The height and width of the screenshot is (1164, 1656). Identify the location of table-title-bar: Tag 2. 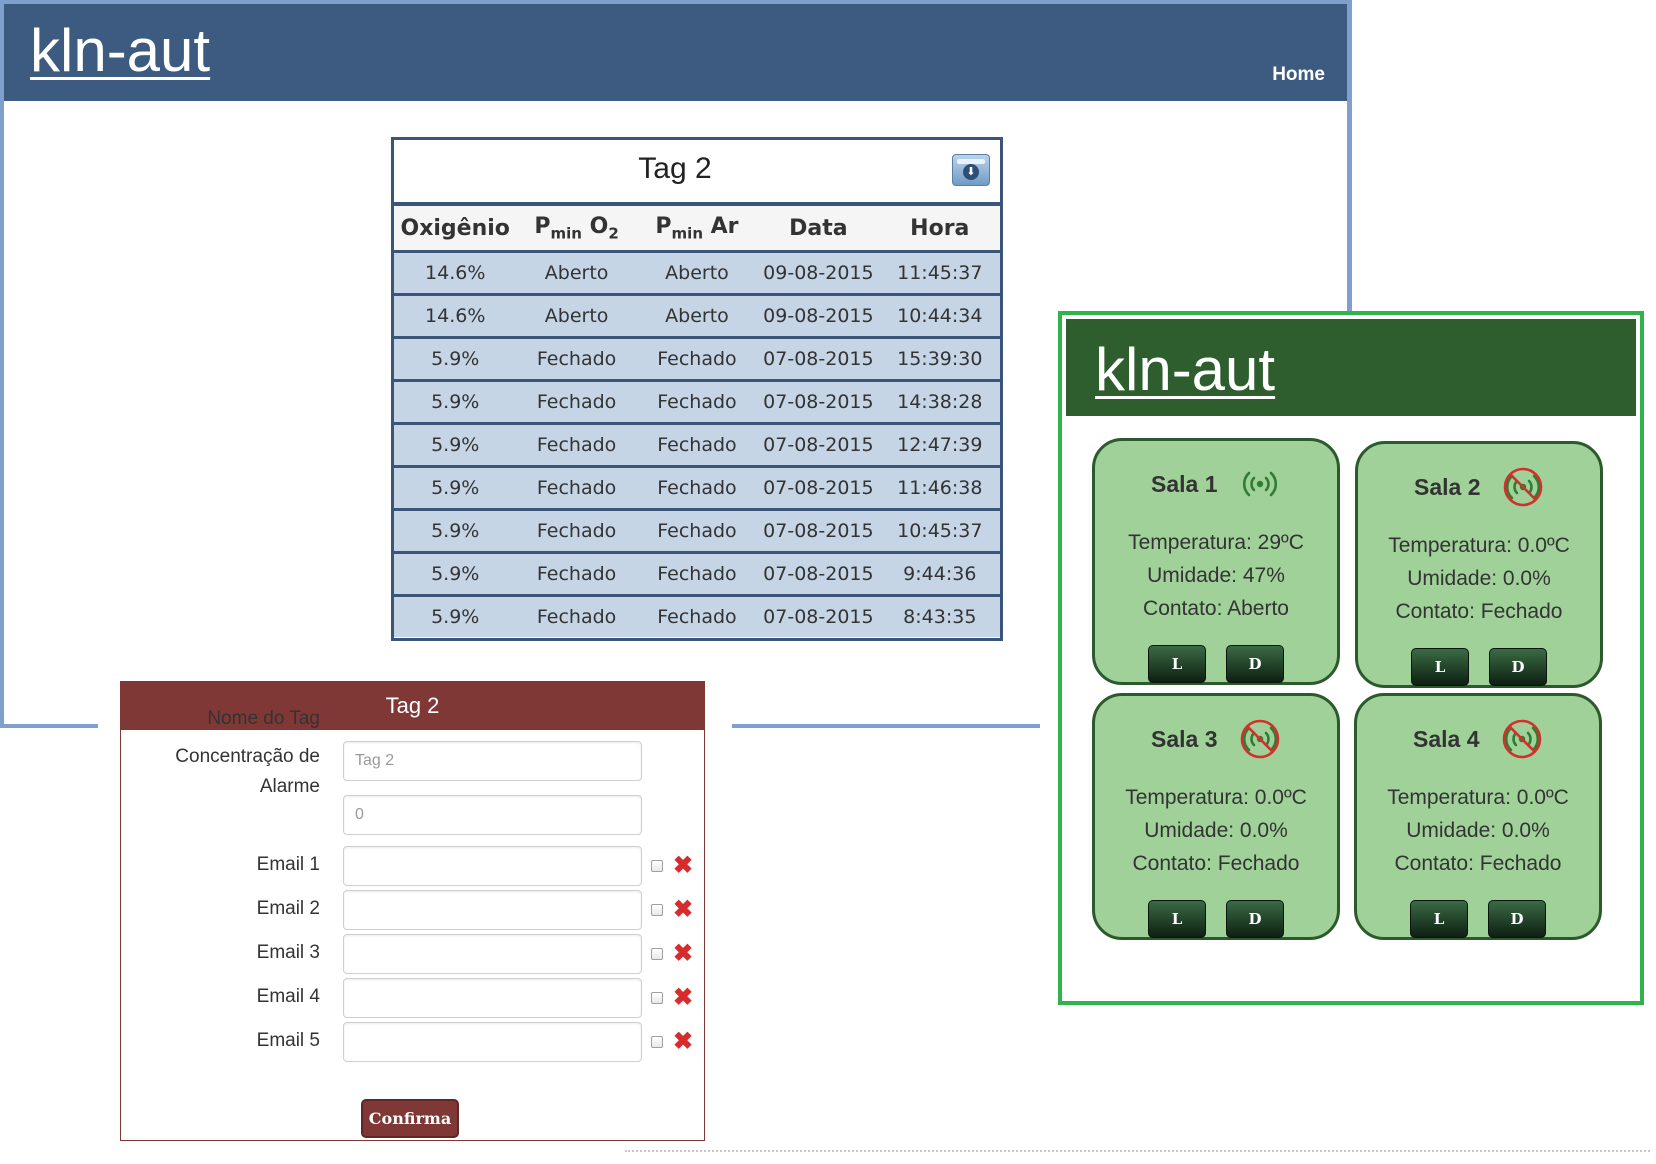
(697, 173).